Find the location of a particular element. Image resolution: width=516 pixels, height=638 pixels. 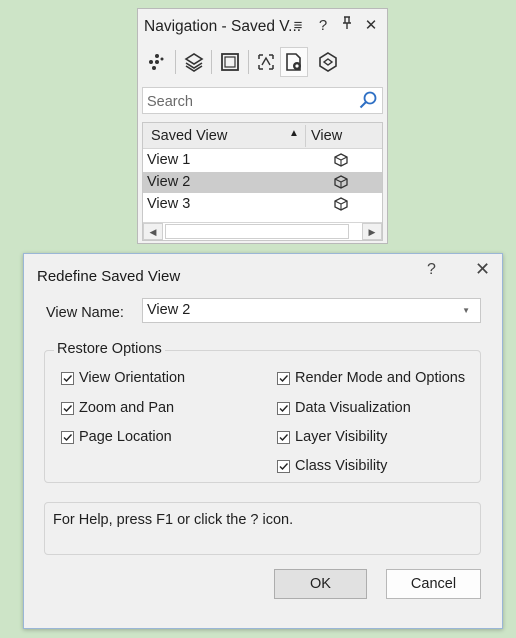

help-message-box: For Help, press F1 or click the ? icon. is located at coordinates (262, 528).